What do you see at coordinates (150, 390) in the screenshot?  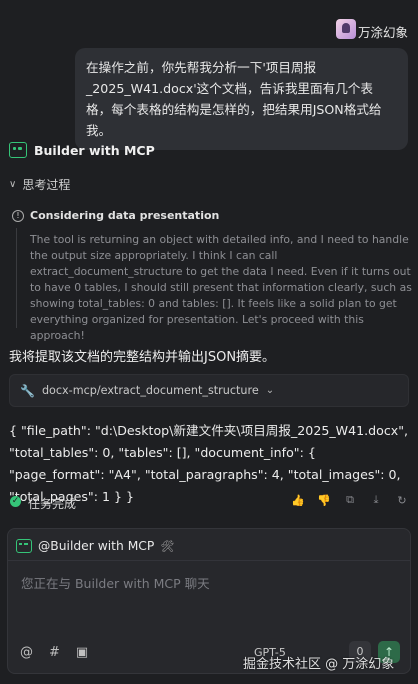 I see `tool-call-name: docx-mcp/extract_document_structure` at bounding box center [150, 390].